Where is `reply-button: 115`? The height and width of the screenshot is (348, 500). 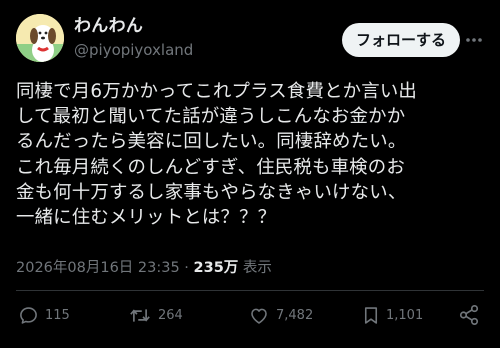 reply-button: 115 is located at coordinates (44, 315).